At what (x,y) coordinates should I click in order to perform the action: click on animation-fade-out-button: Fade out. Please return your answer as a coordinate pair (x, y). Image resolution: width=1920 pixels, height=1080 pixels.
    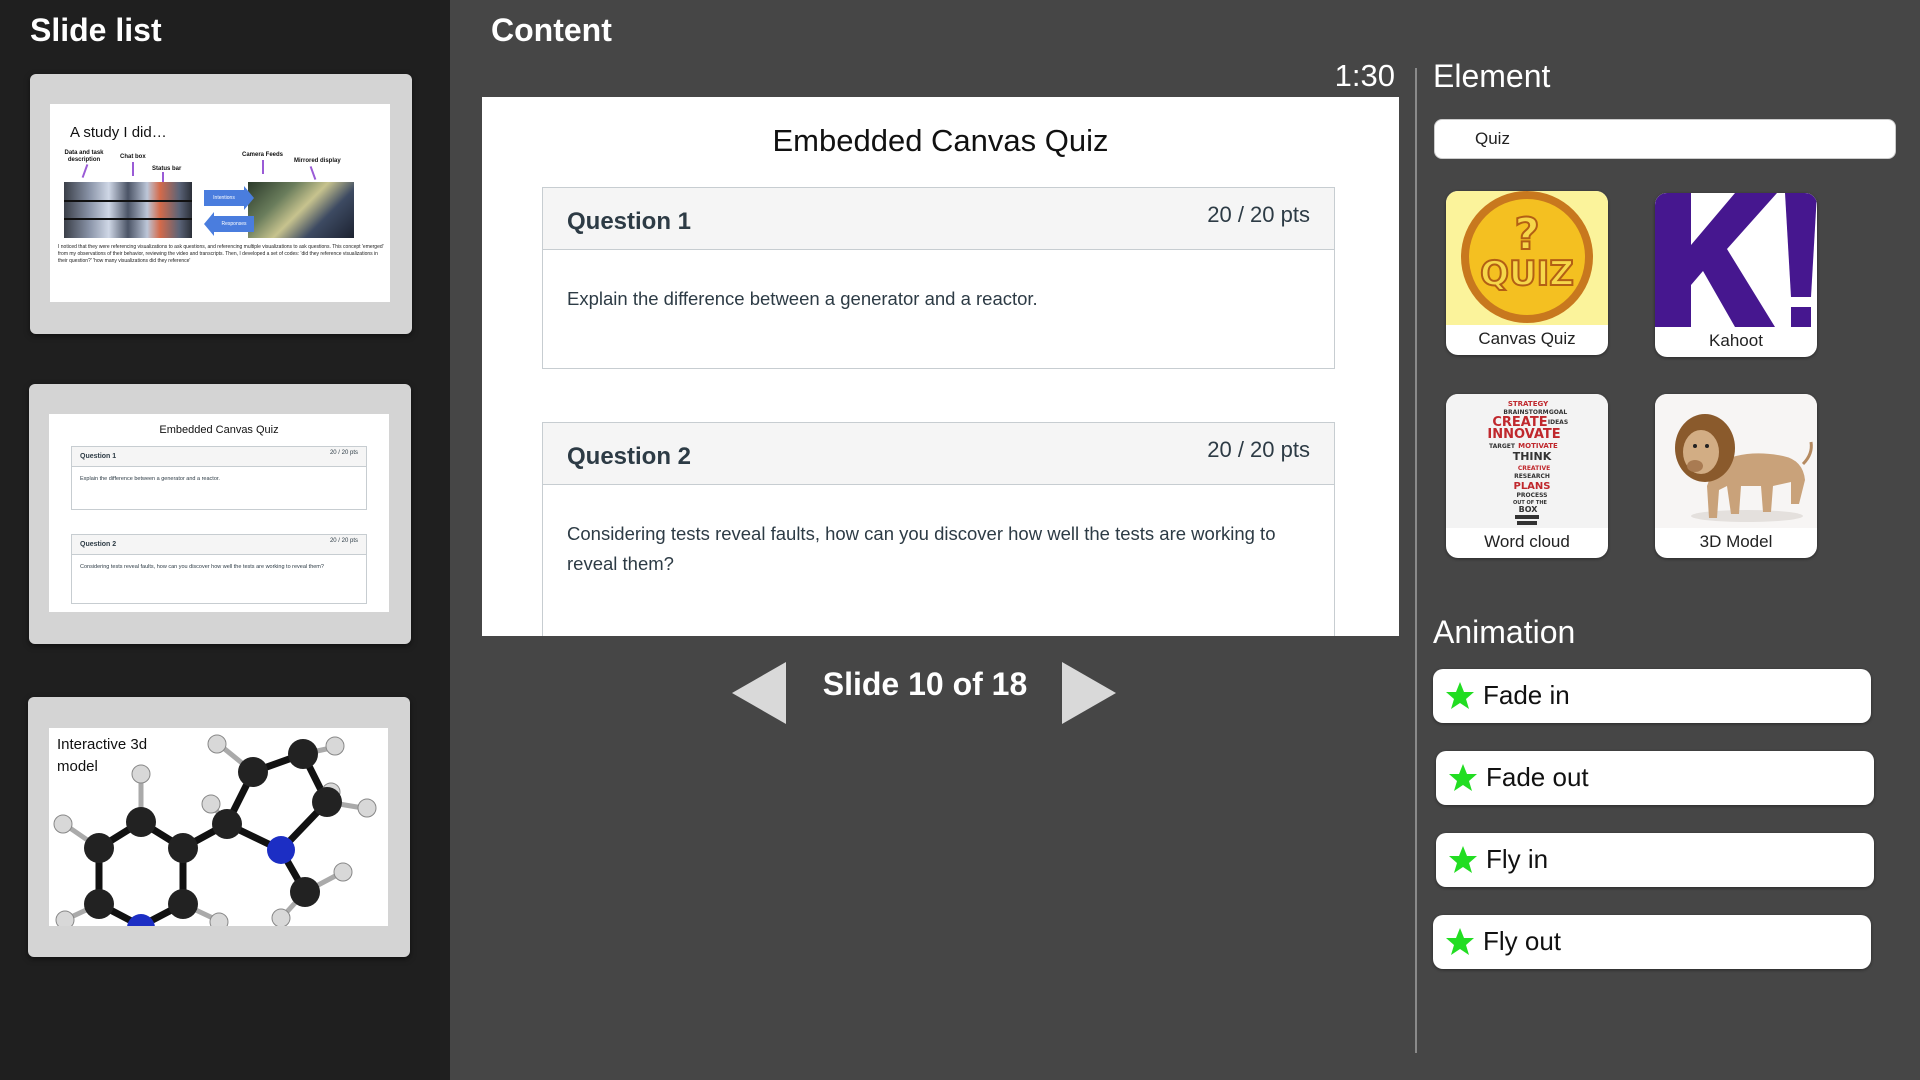
    Looking at the image, I should click on (1655, 778).